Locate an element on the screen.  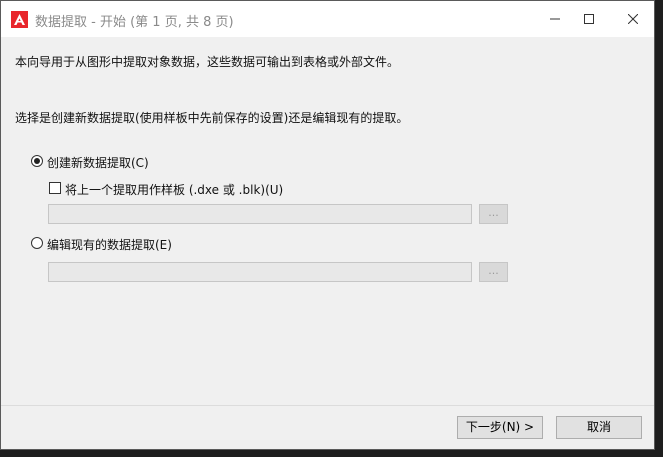
use-template-label: 将上一个提取用作样板 (.dxe 或 .blk)(U) is located at coordinates (174, 189).